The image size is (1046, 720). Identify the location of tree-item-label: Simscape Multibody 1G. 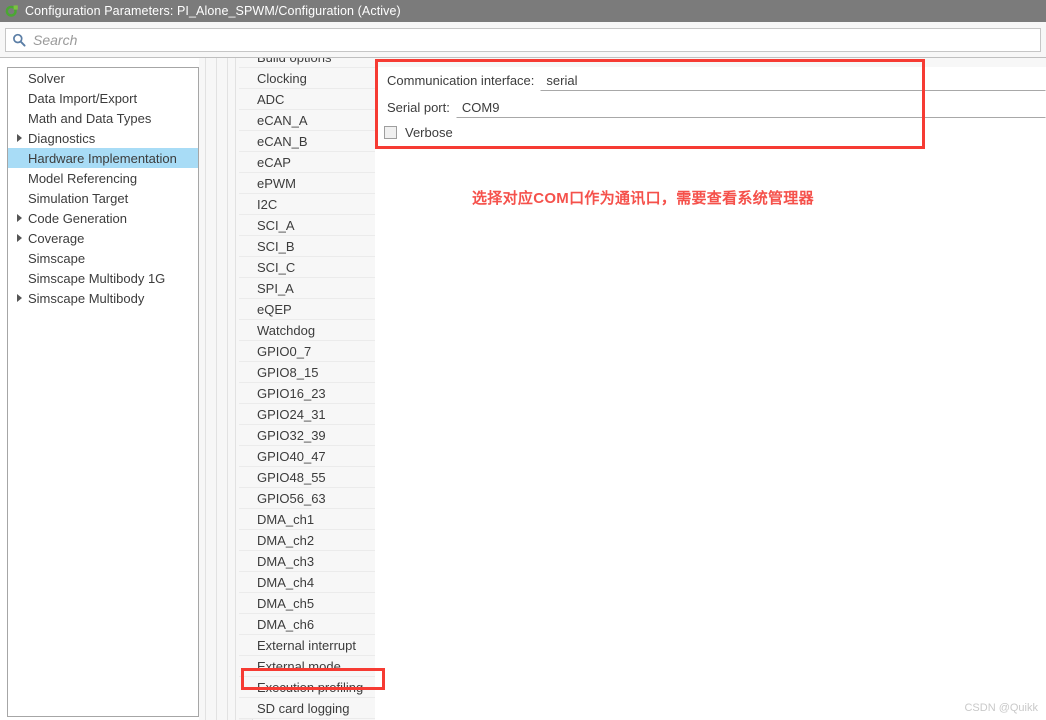
(97, 278).